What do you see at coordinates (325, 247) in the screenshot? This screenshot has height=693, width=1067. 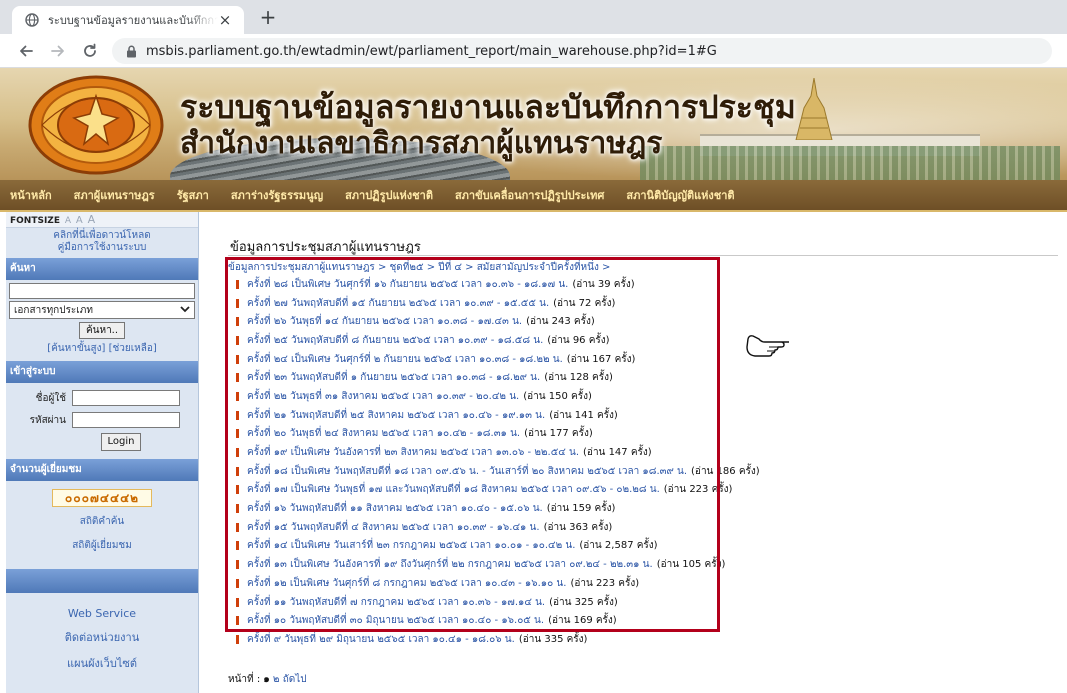 I see `page-title: ข้อมูลการประชุมสภาผู้แทนราษฎร` at bounding box center [325, 247].